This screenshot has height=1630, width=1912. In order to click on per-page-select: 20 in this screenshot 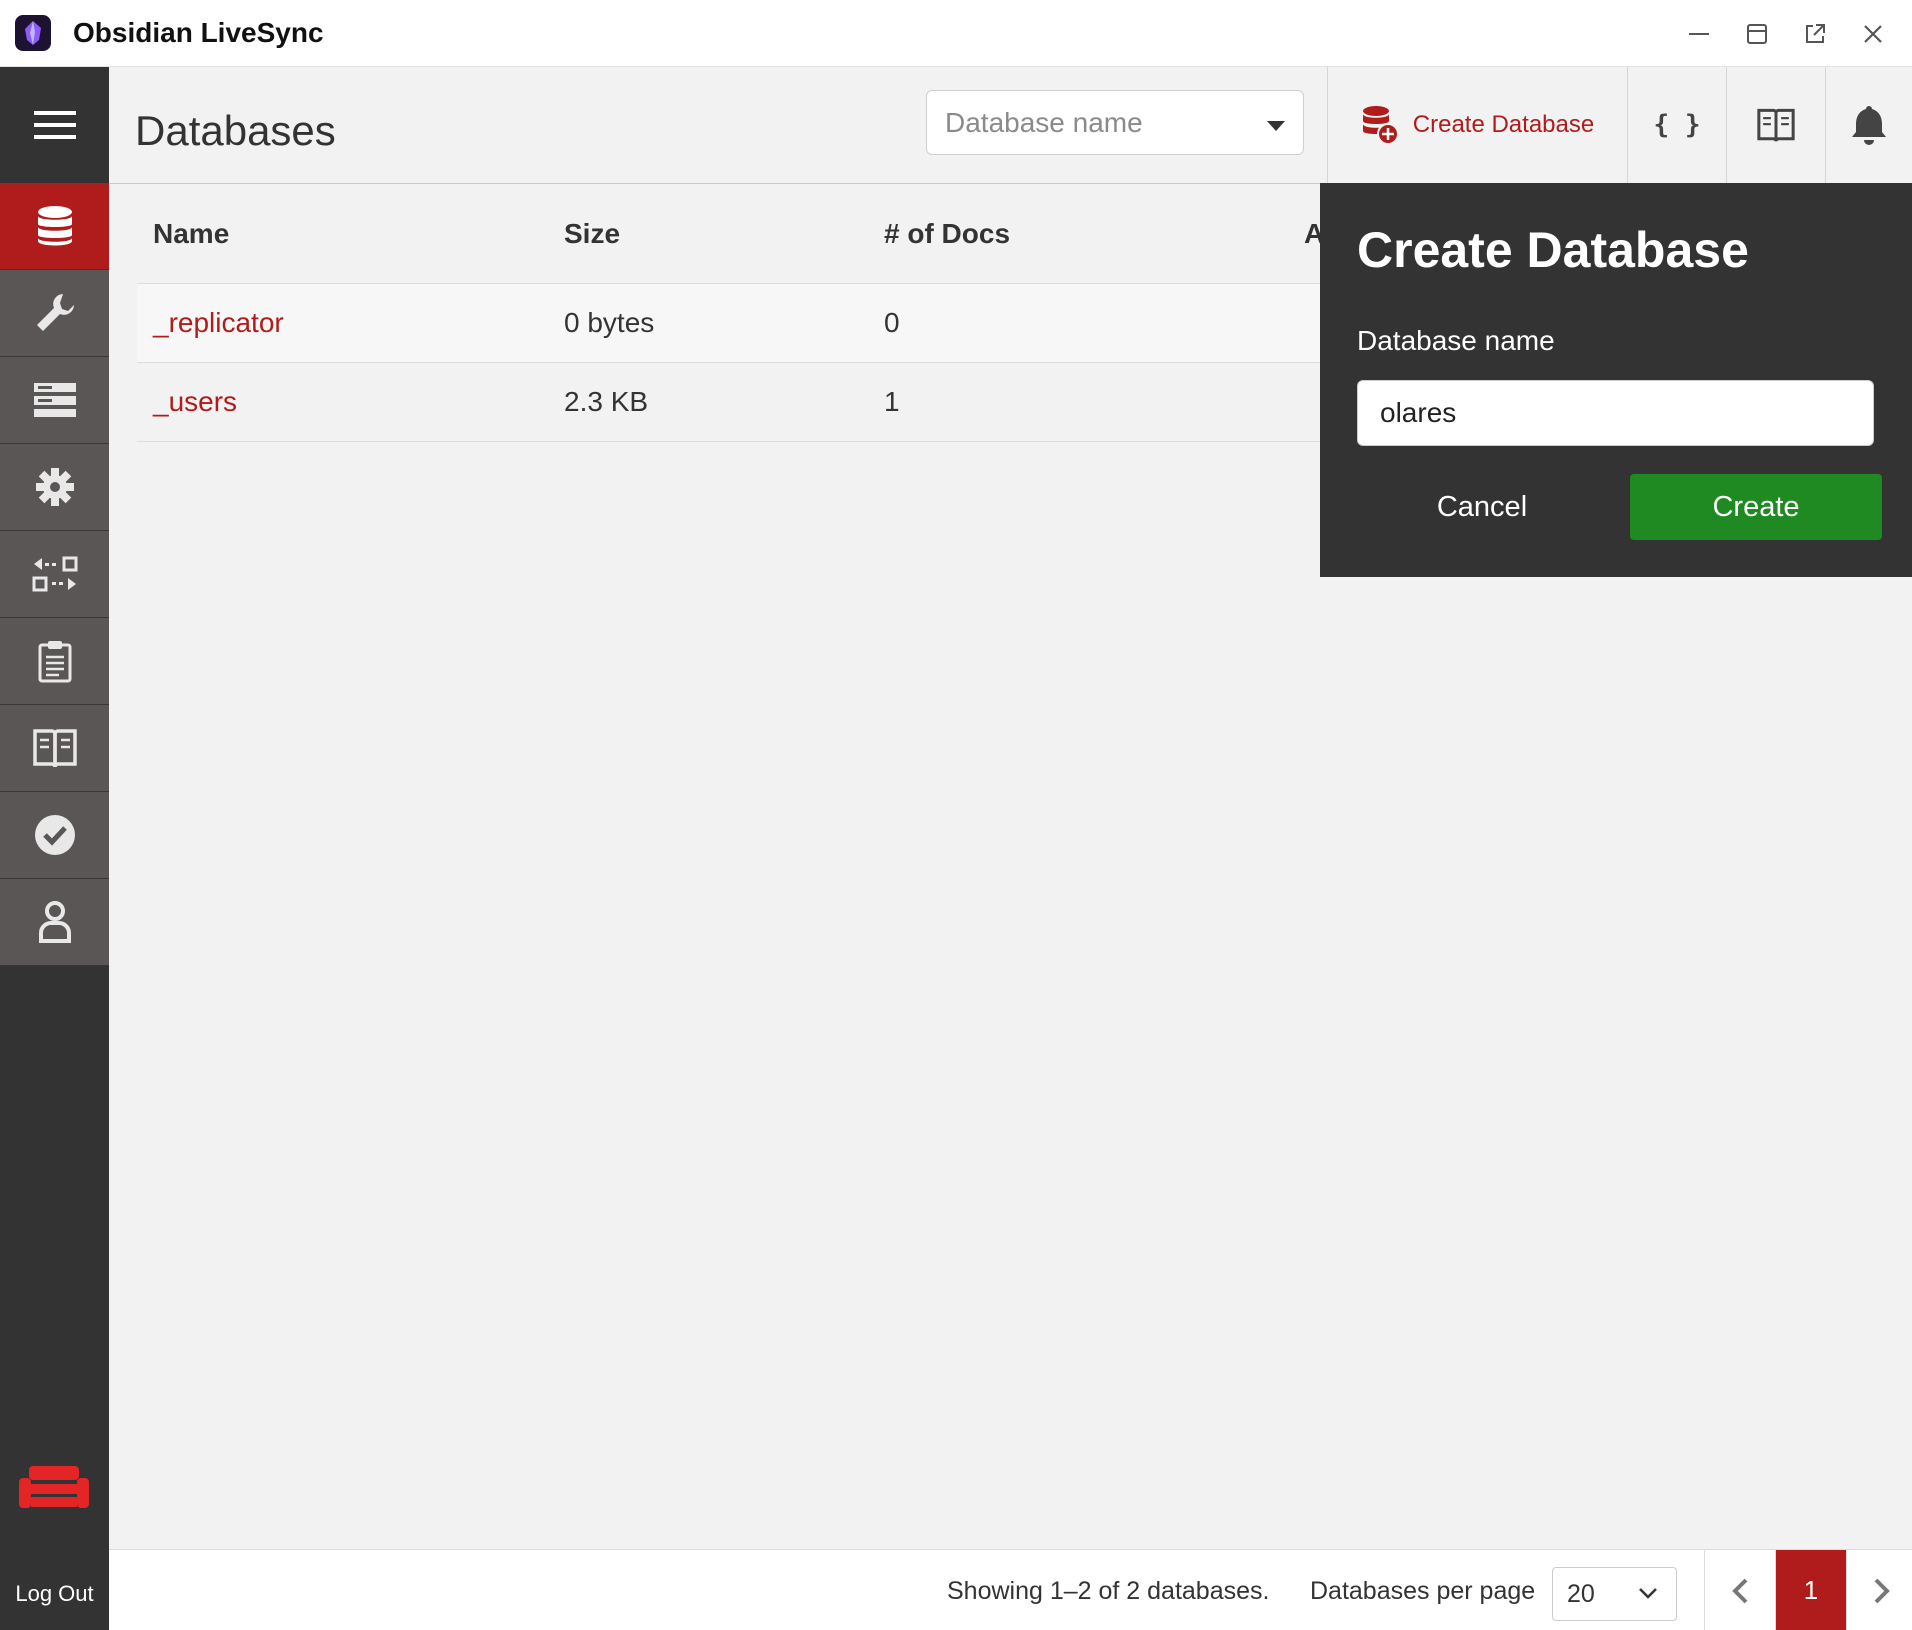, I will do `click(1614, 1594)`.